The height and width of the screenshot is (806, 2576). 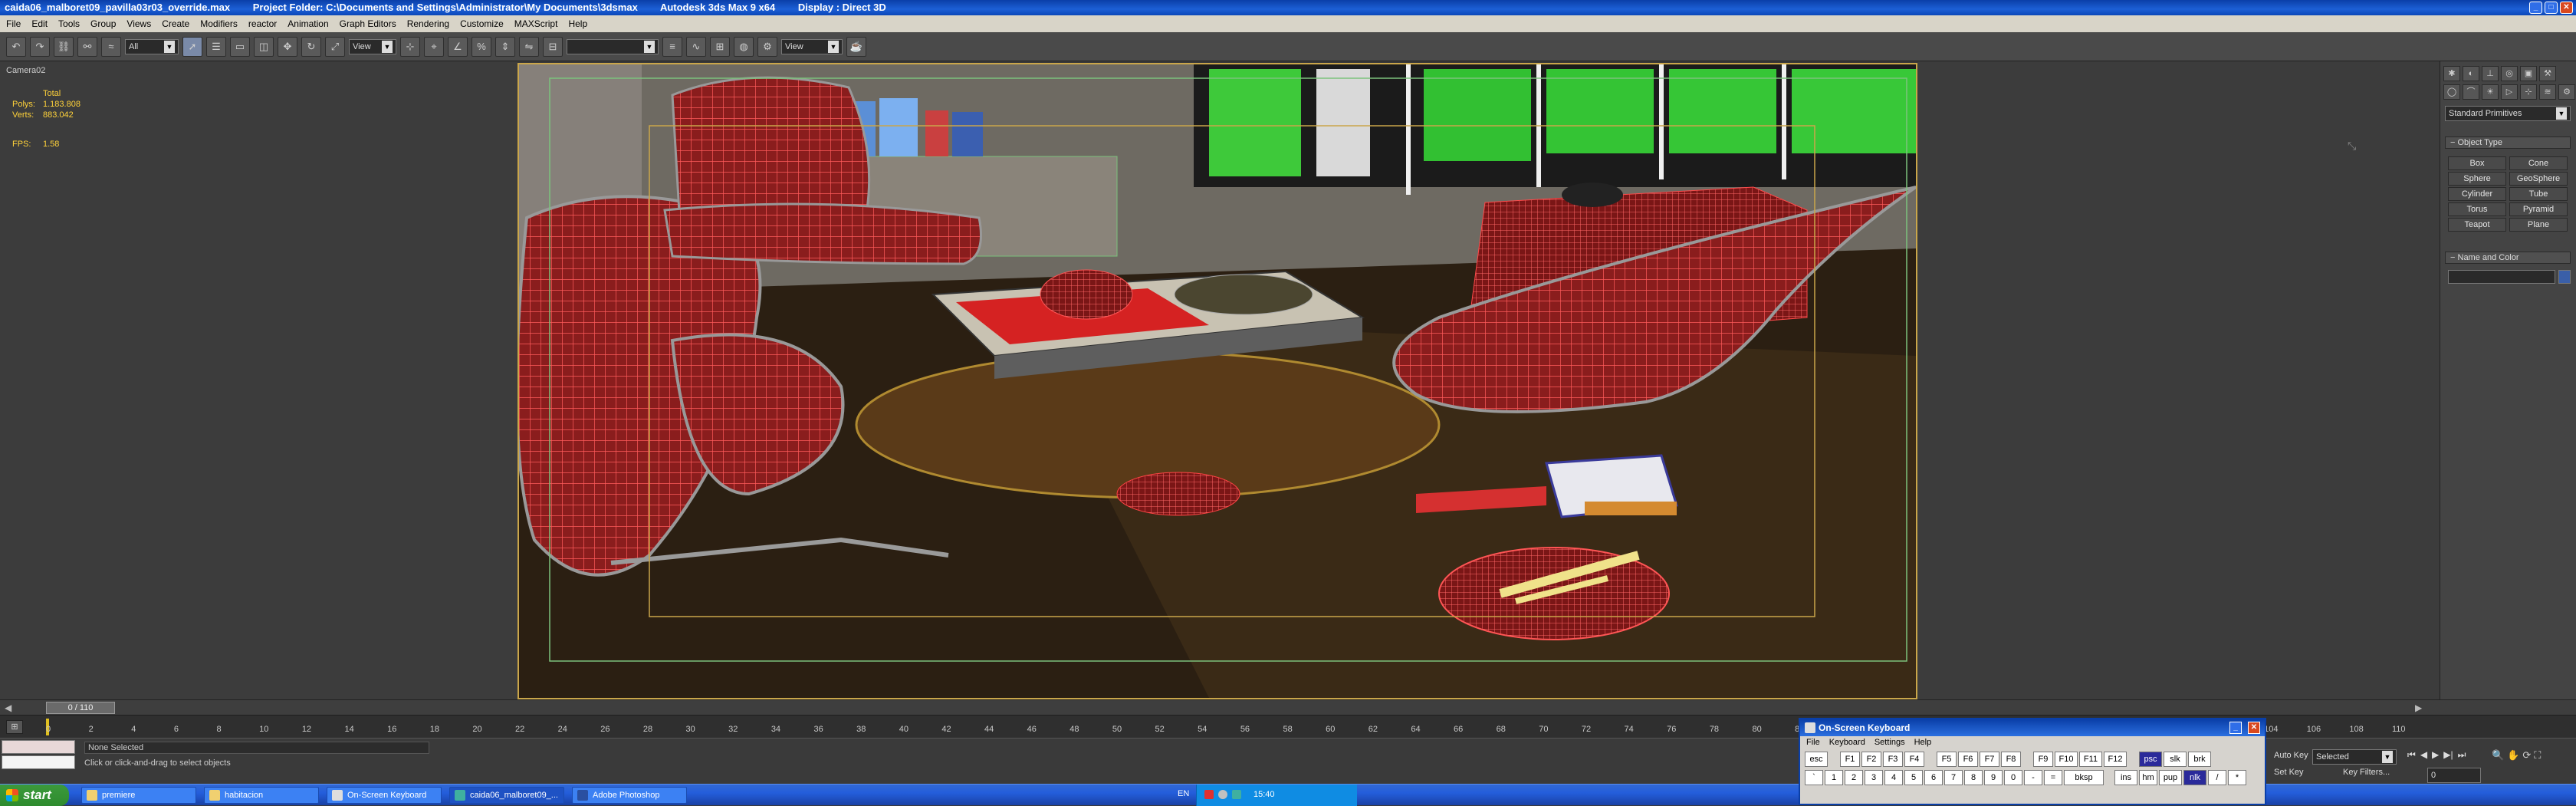 I want to click on schematic-icon: ⊞, so click(x=720, y=47).